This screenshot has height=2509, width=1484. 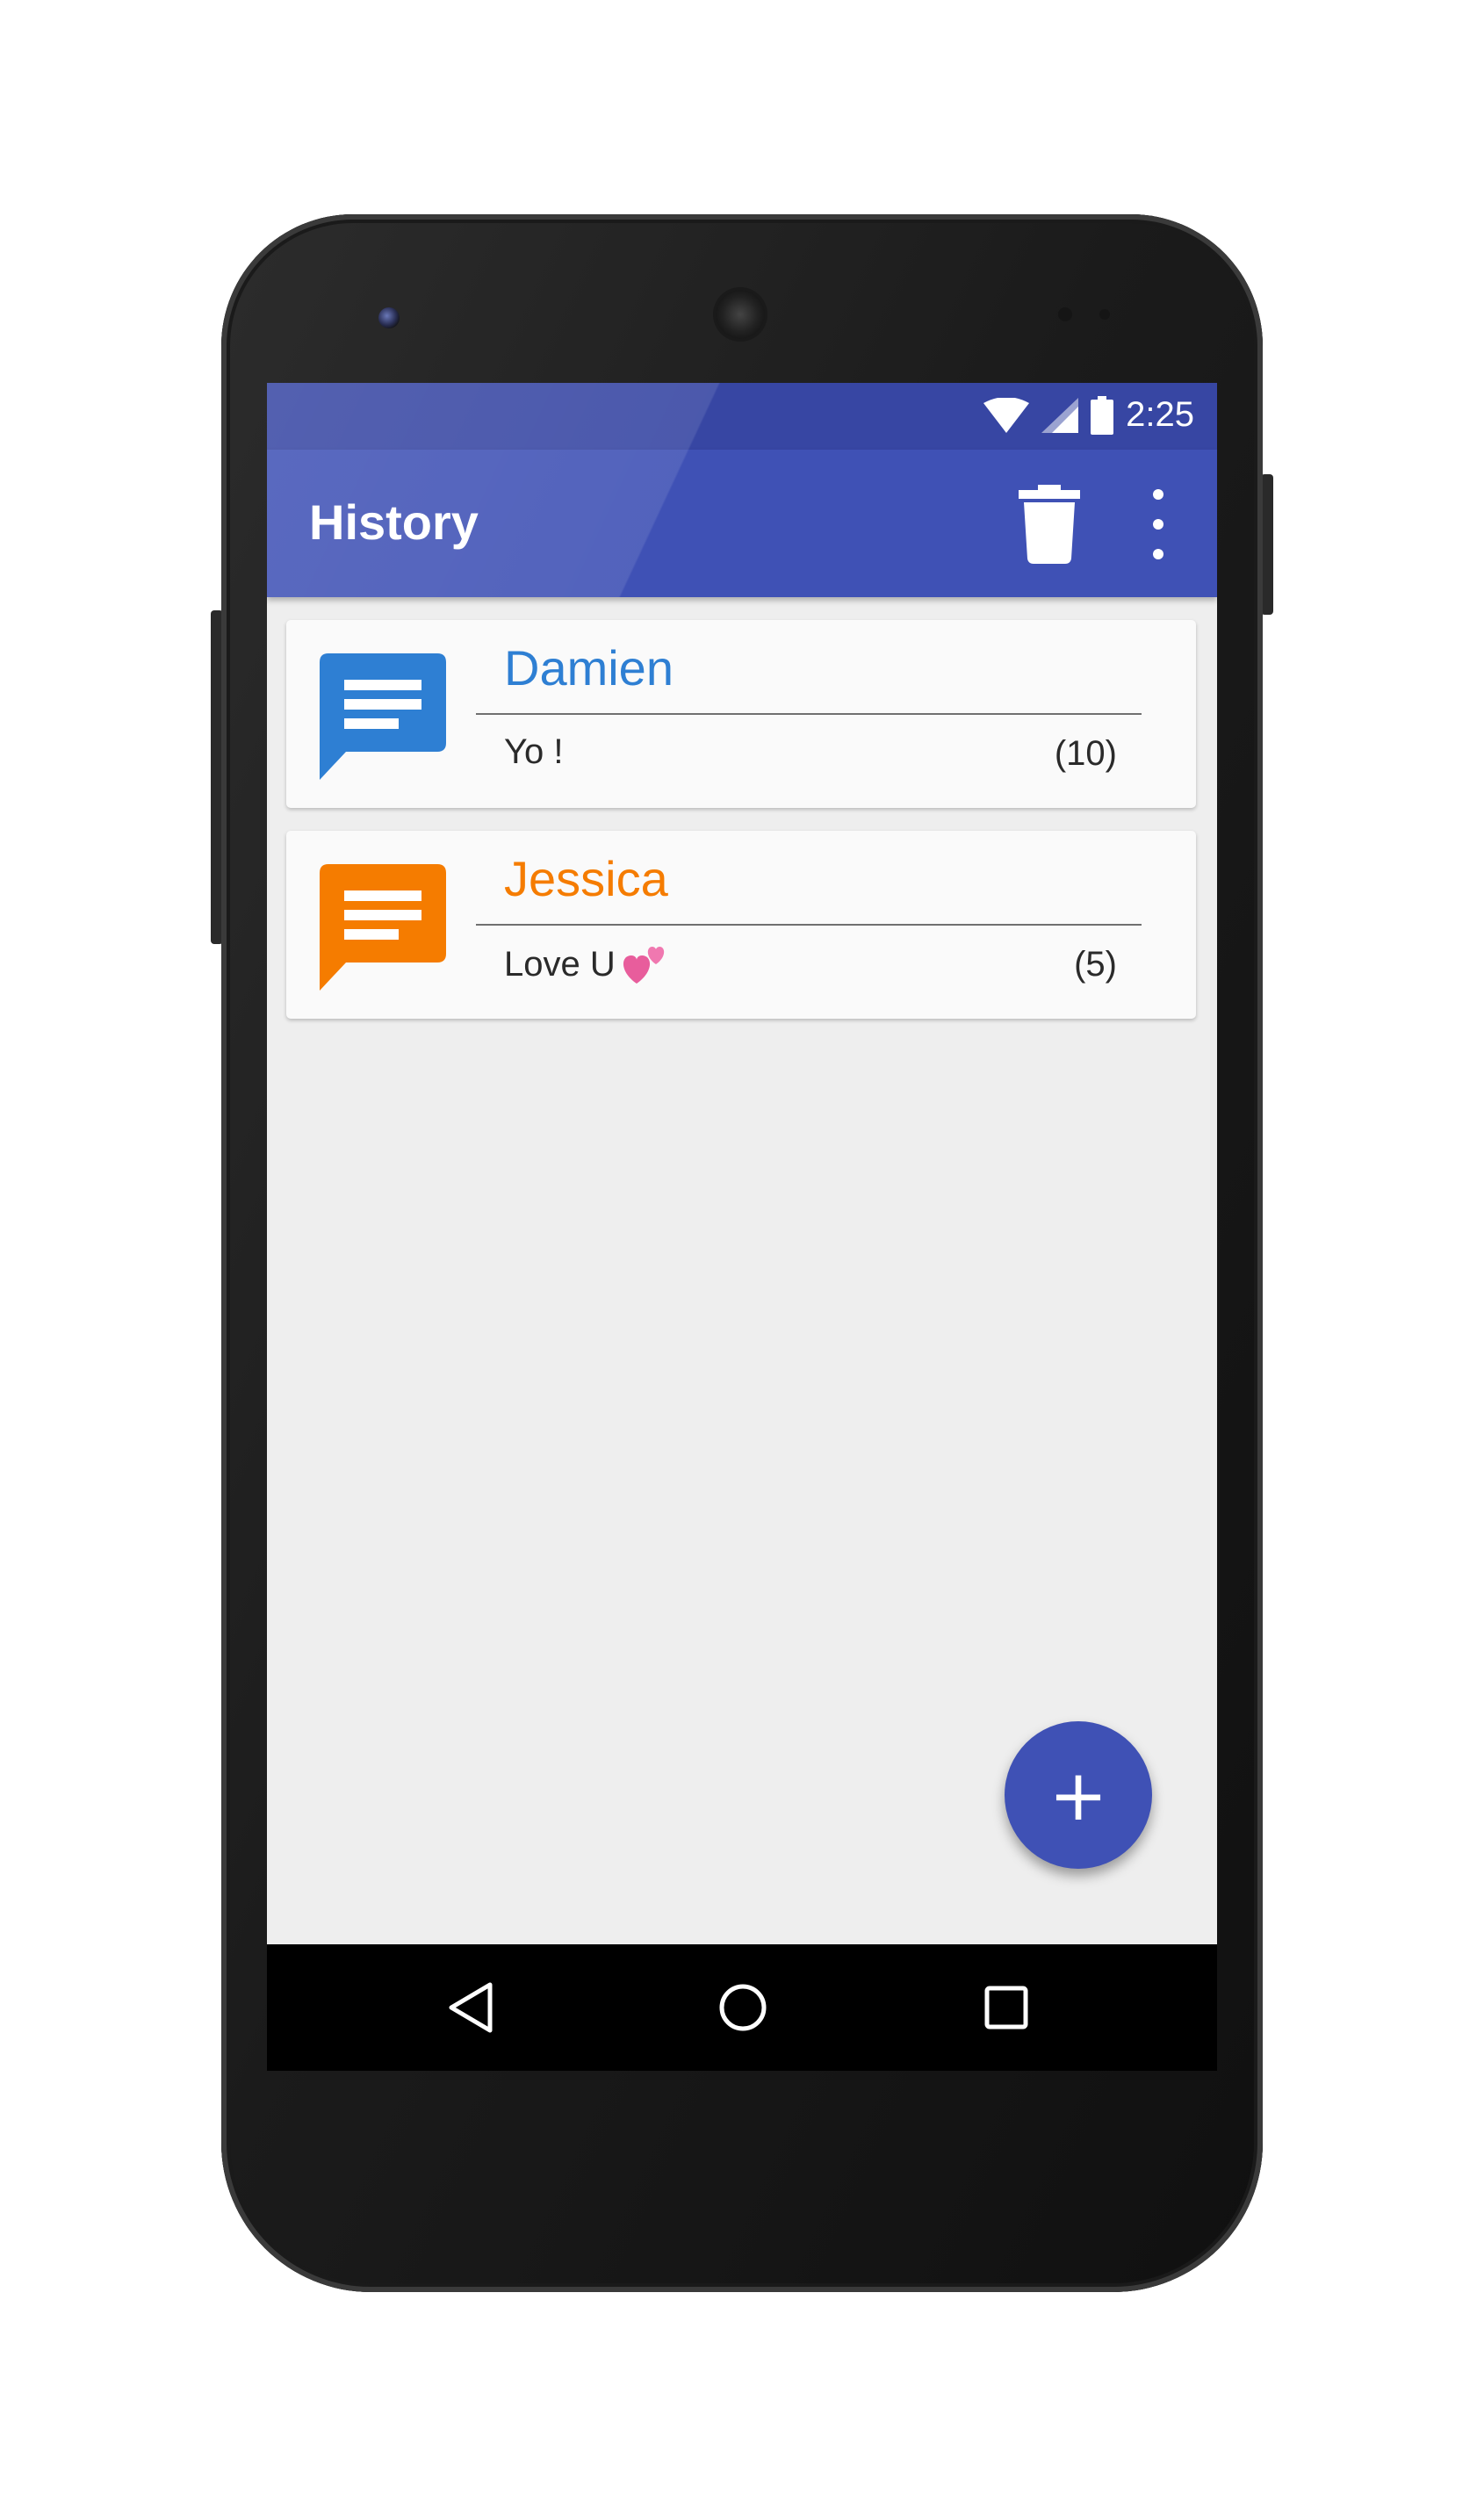 I want to click on delete-icon, so click(x=1049, y=524).